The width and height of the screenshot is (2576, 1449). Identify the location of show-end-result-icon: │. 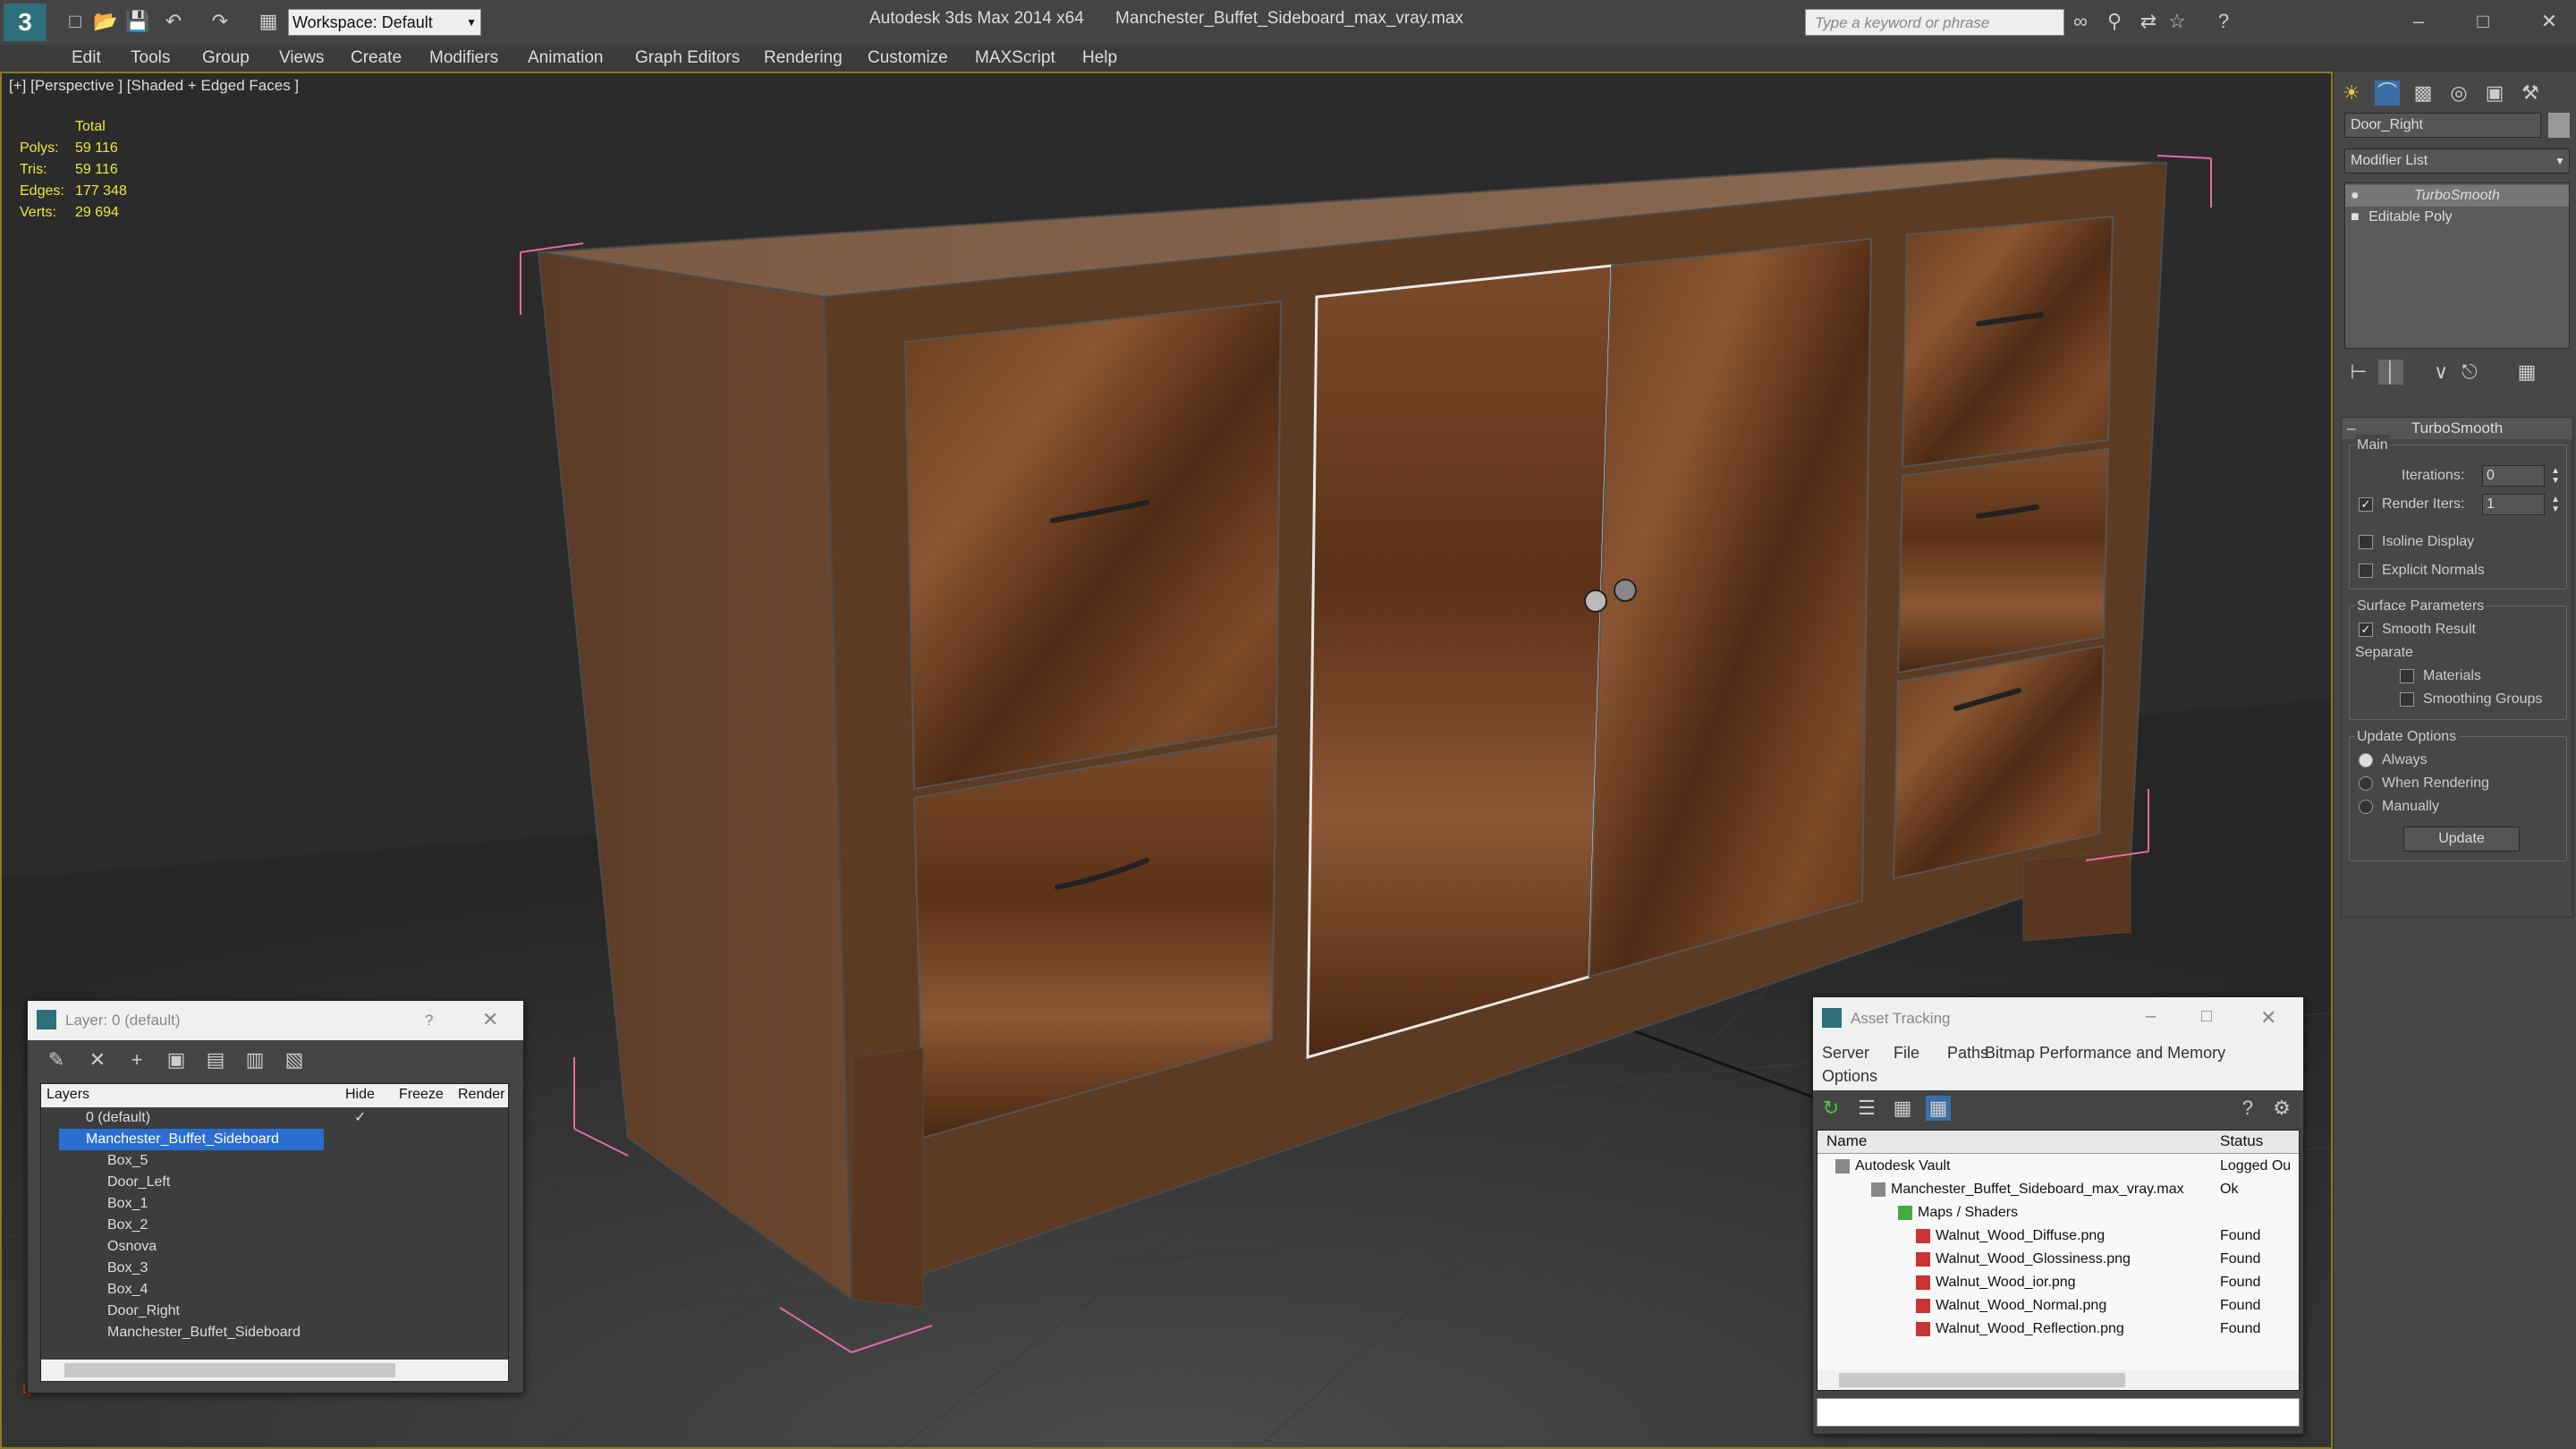
(2390, 372).